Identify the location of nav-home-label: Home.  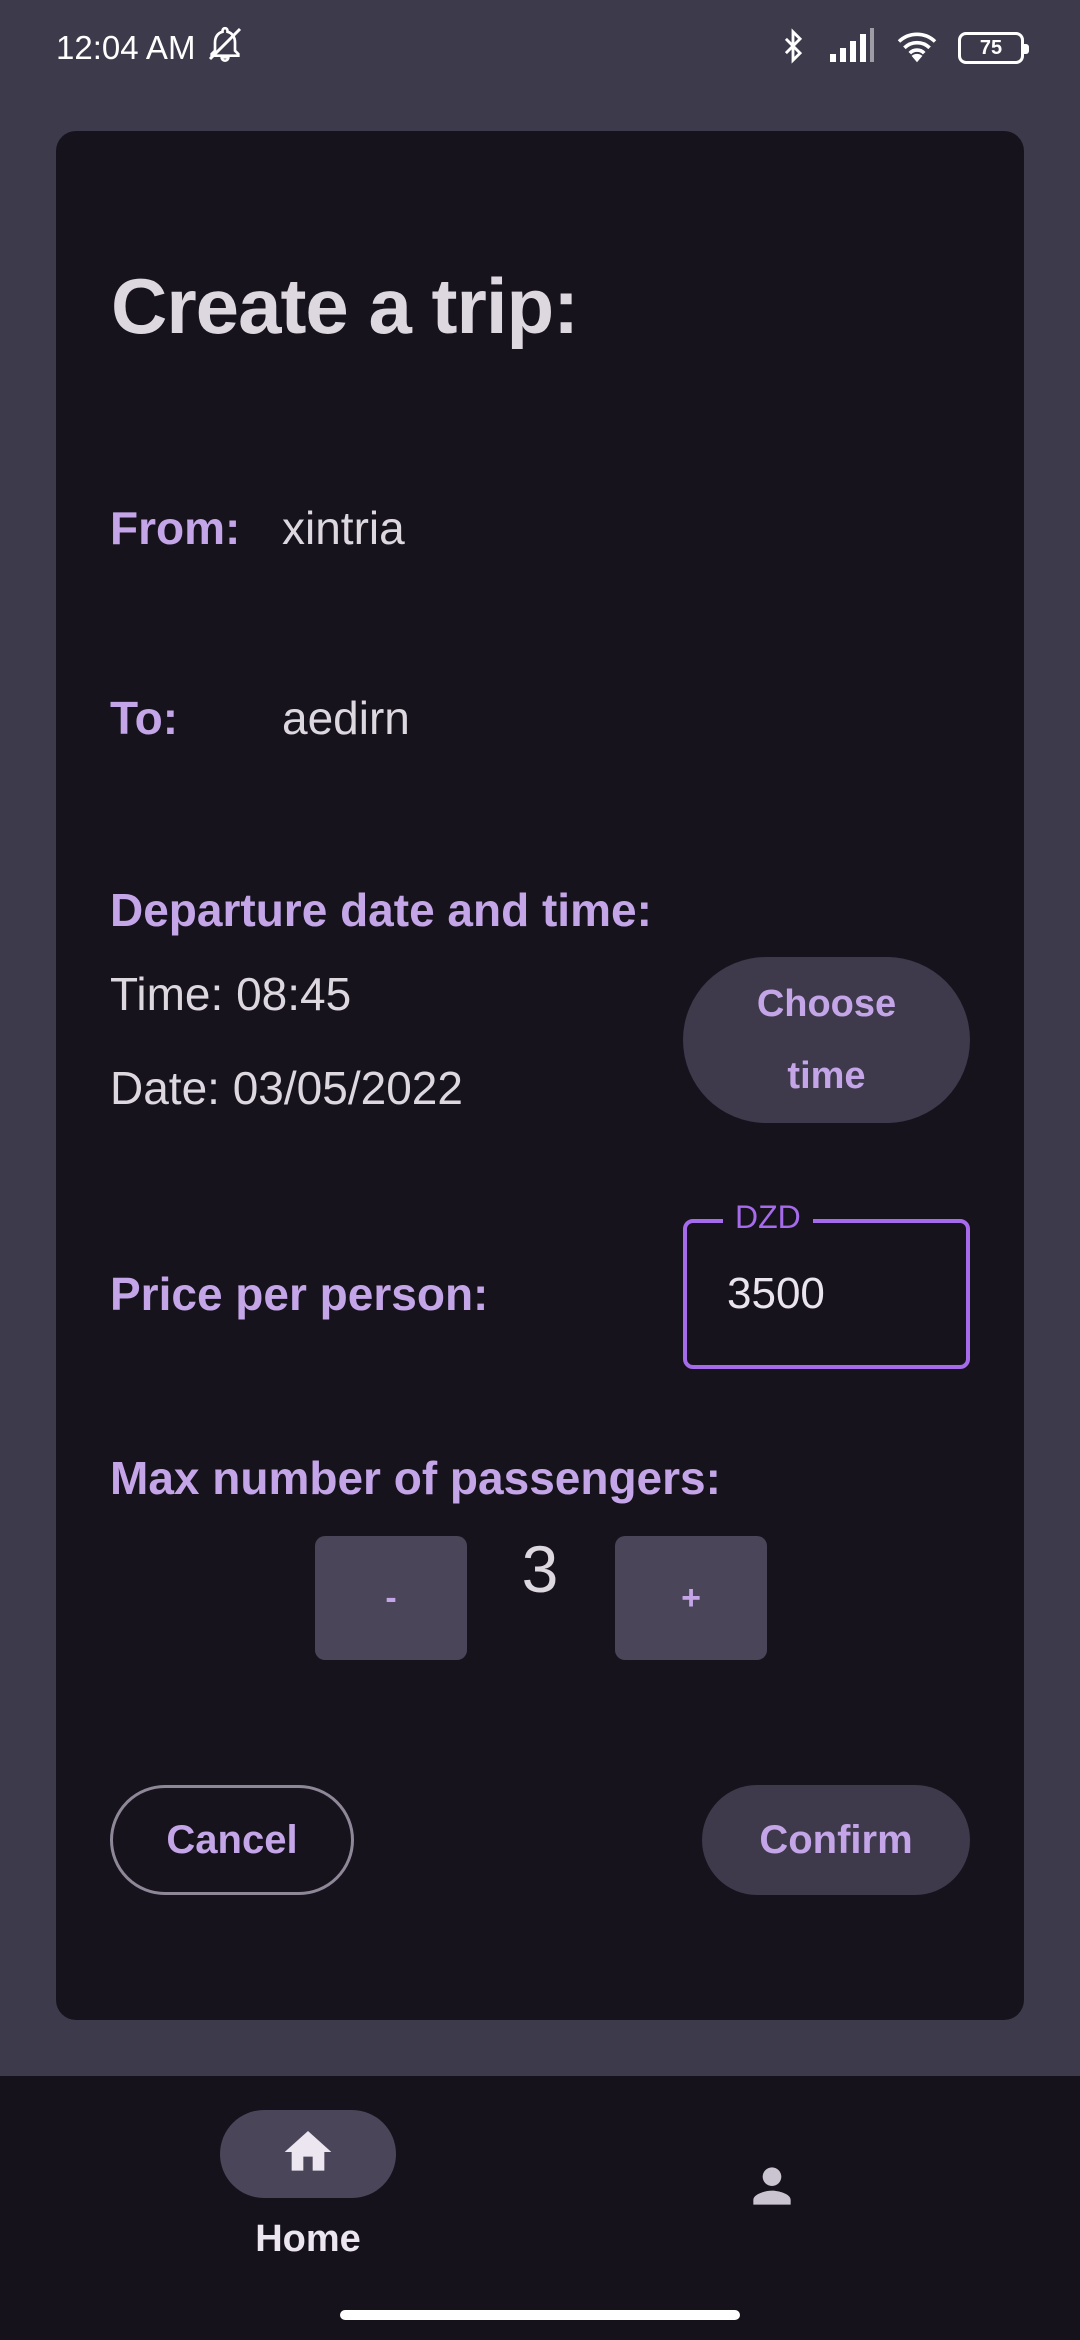
(308, 2239).